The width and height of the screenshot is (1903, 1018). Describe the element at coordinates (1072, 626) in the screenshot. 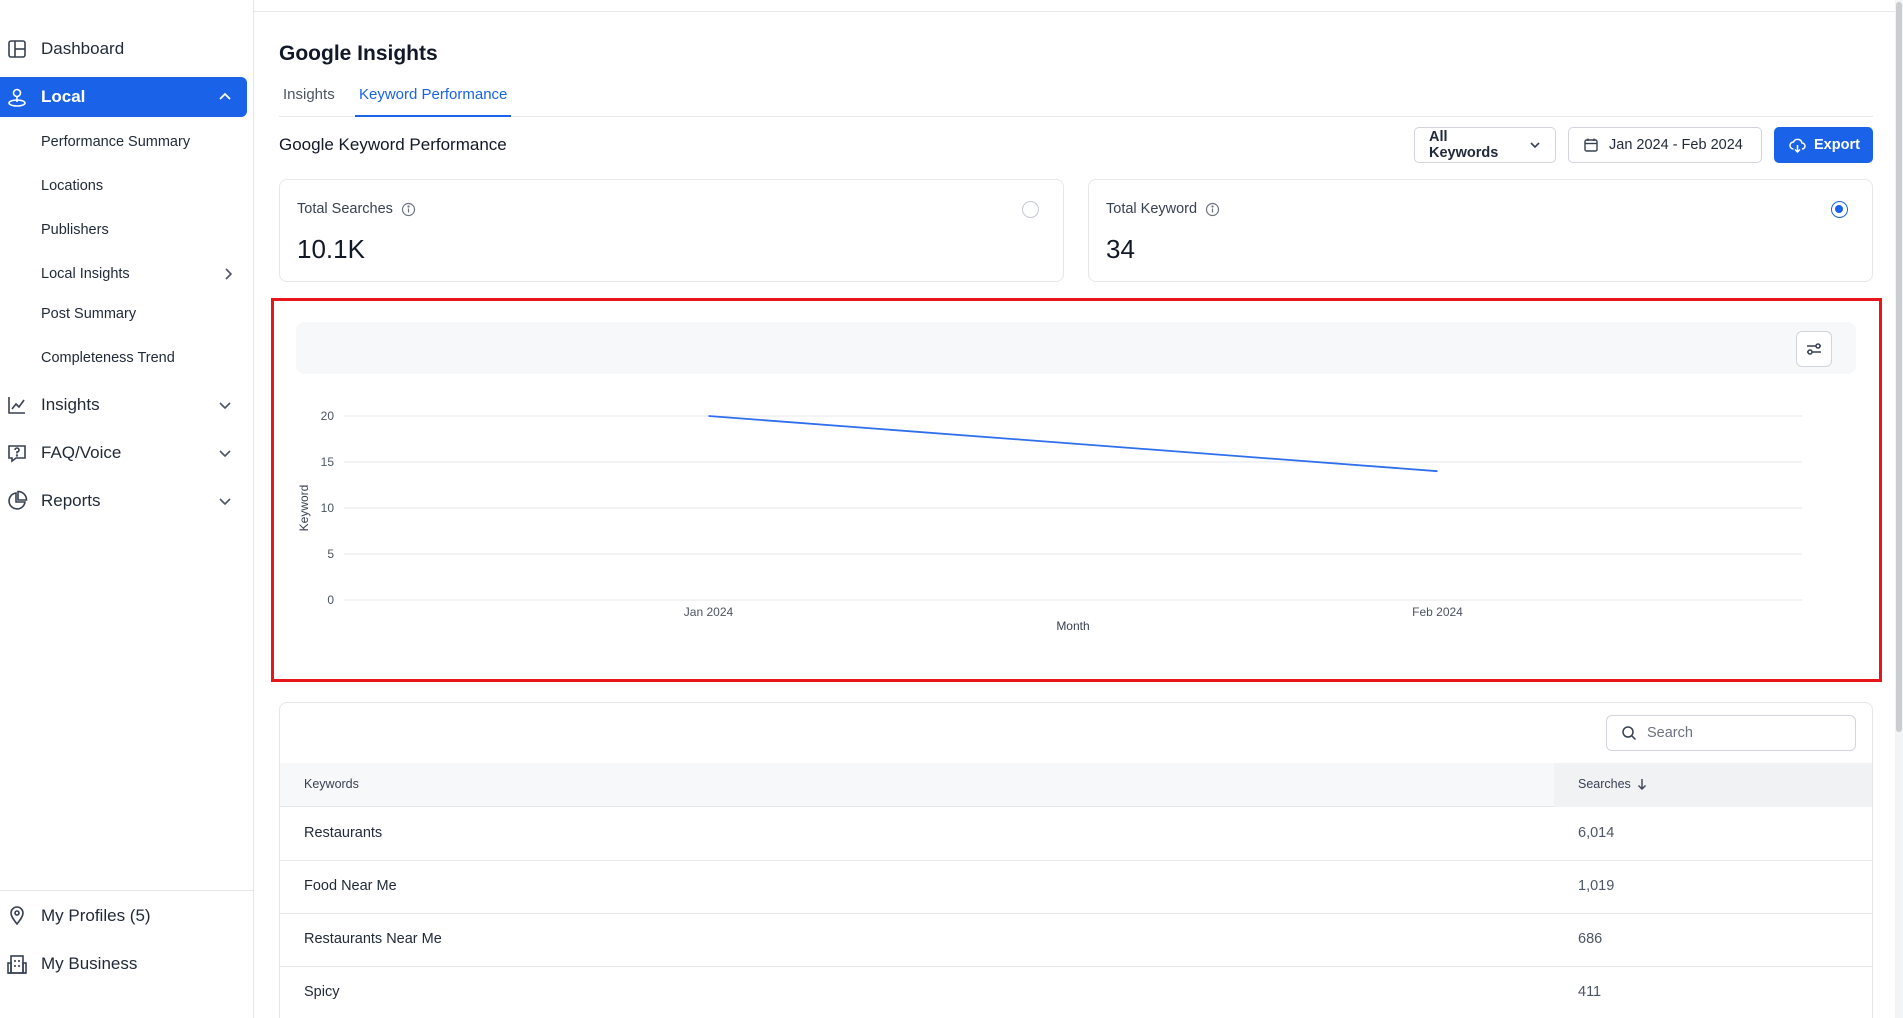

I see `x-axis-label: Month` at that location.